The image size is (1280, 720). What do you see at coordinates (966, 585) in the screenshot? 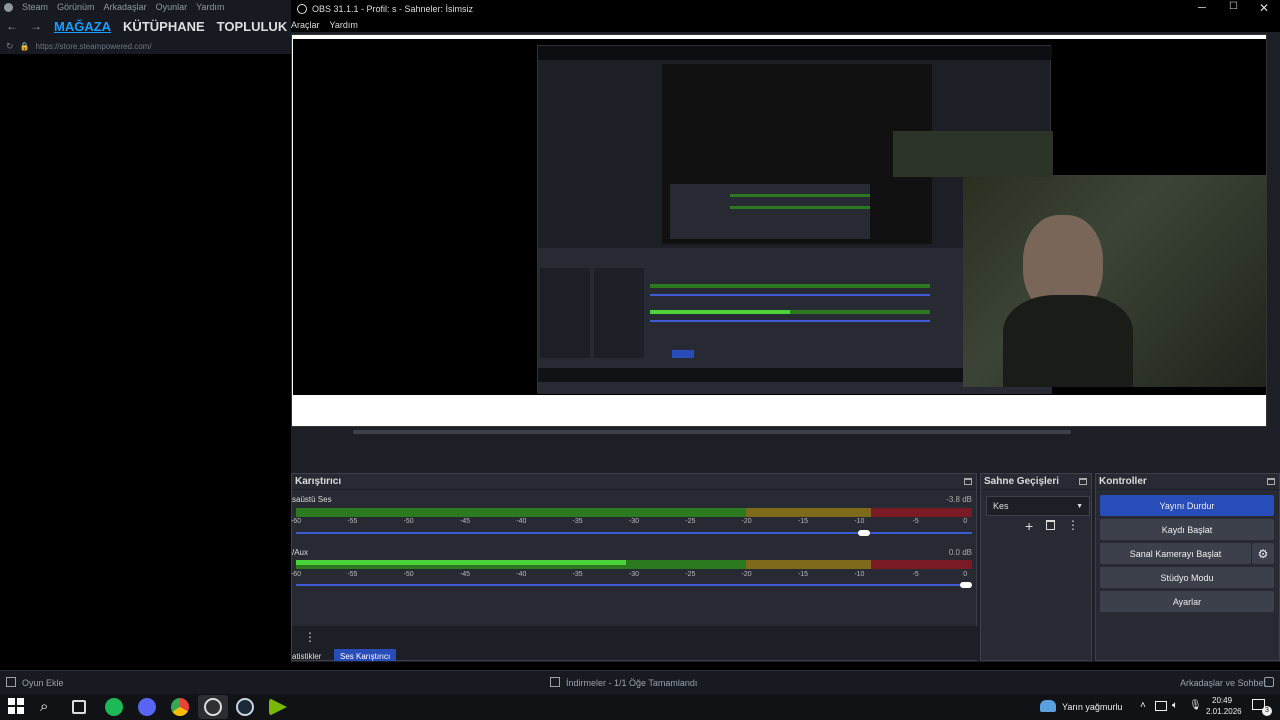
I see `channel-2-volume-thumb` at bounding box center [966, 585].